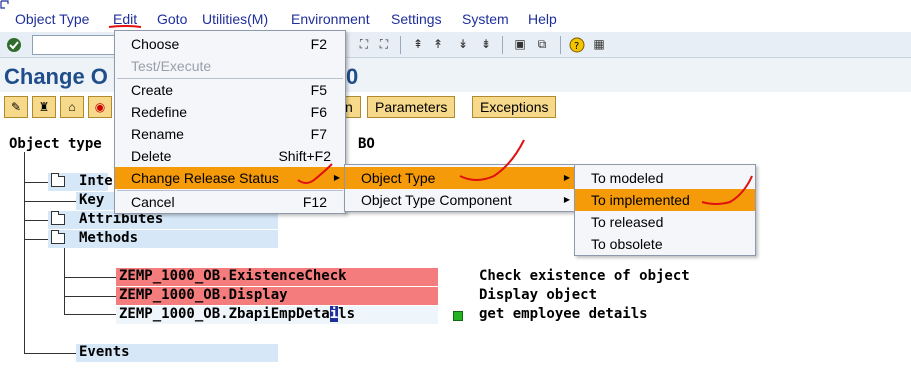 The image size is (911, 369). What do you see at coordinates (104, 352) in the screenshot?
I see `node-events: Events` at bounding box center [104, 352].